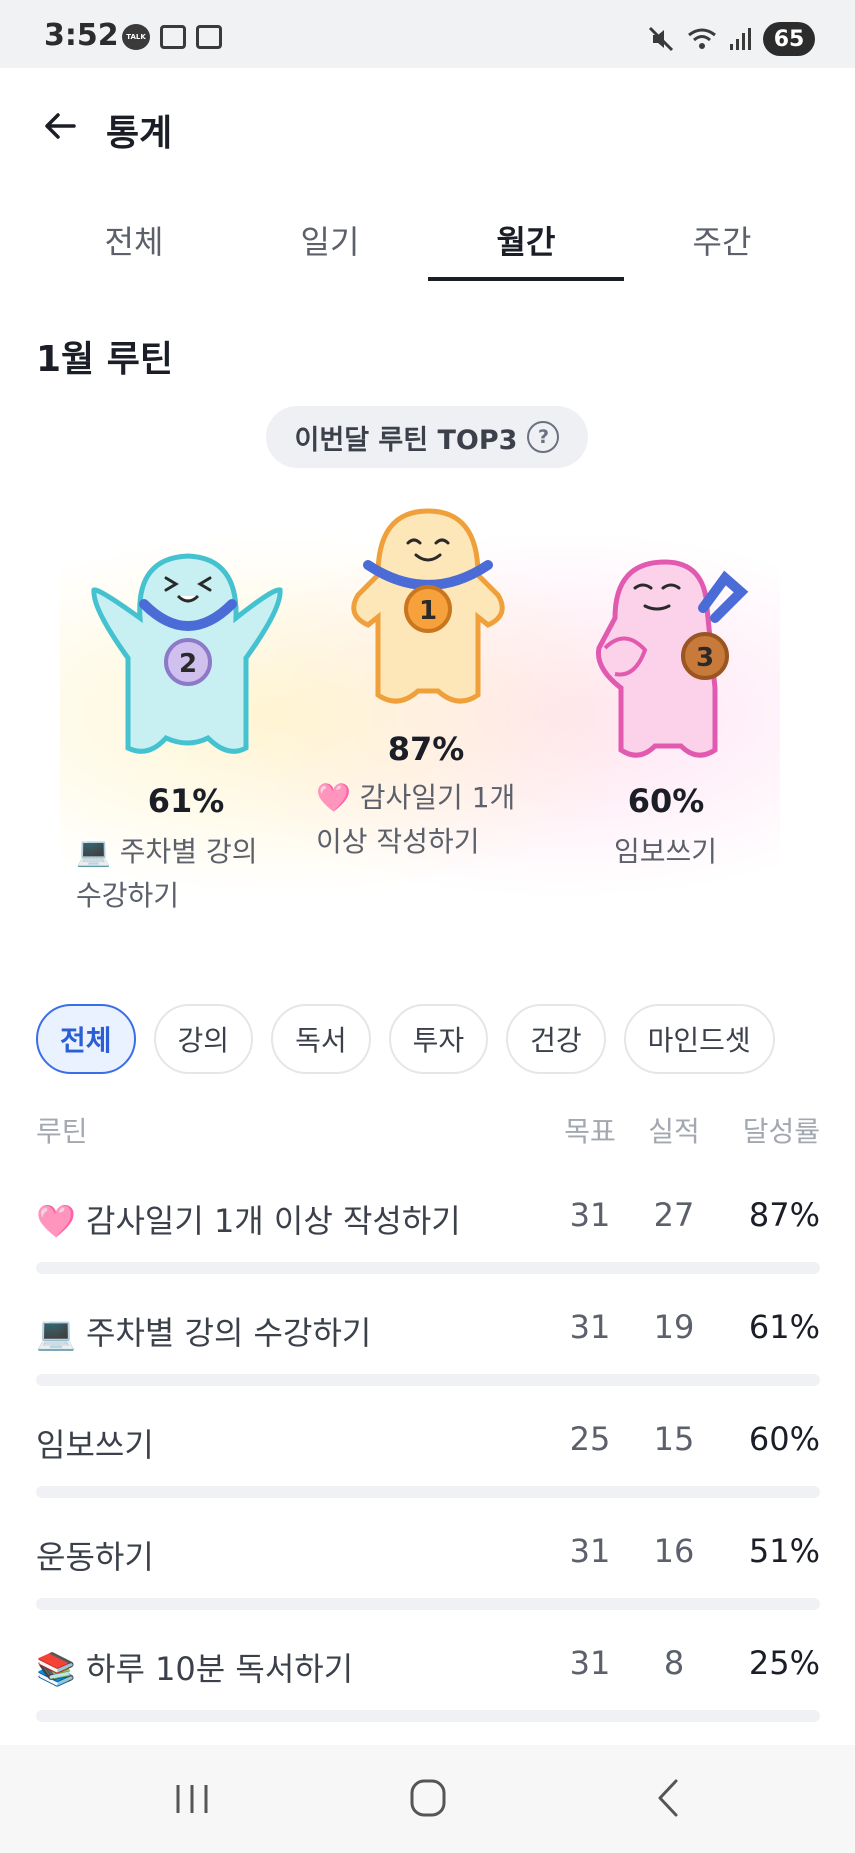  Describe the element at coordinates (674, 1439) in the screenshot. I see `routine-actual: 15` at that location.